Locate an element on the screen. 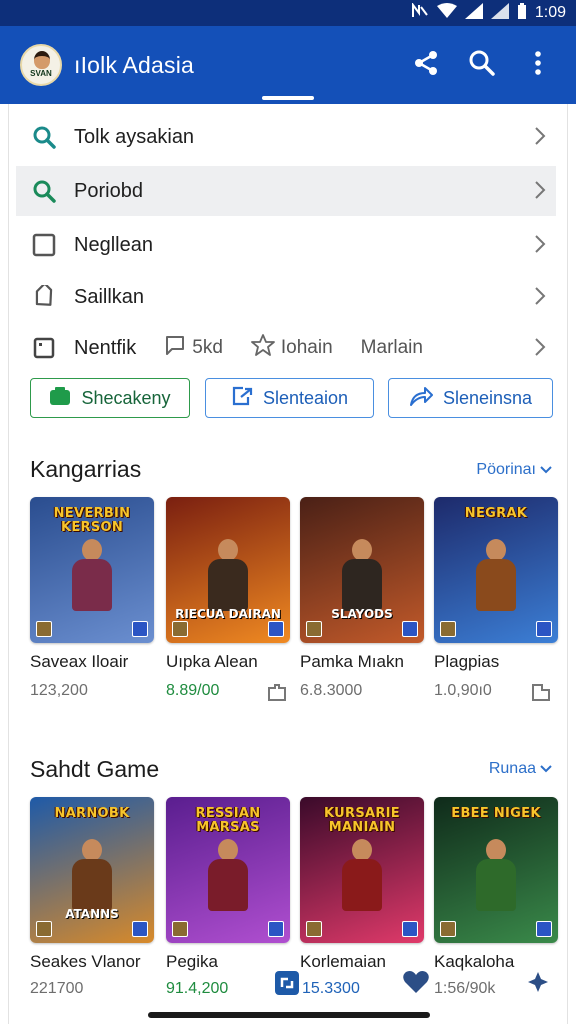  game-tile: KURSARIE MANIAIN is located at coordinates (362, 870).